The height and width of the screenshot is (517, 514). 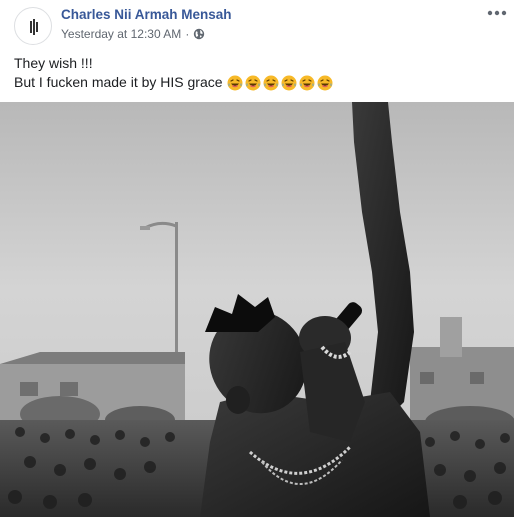 What do you see at coordinates (121, 34) in the screenshot?
I see `post-timestamp-link: Yesterday at 12:30 AM` at bounding box center [121, 34].